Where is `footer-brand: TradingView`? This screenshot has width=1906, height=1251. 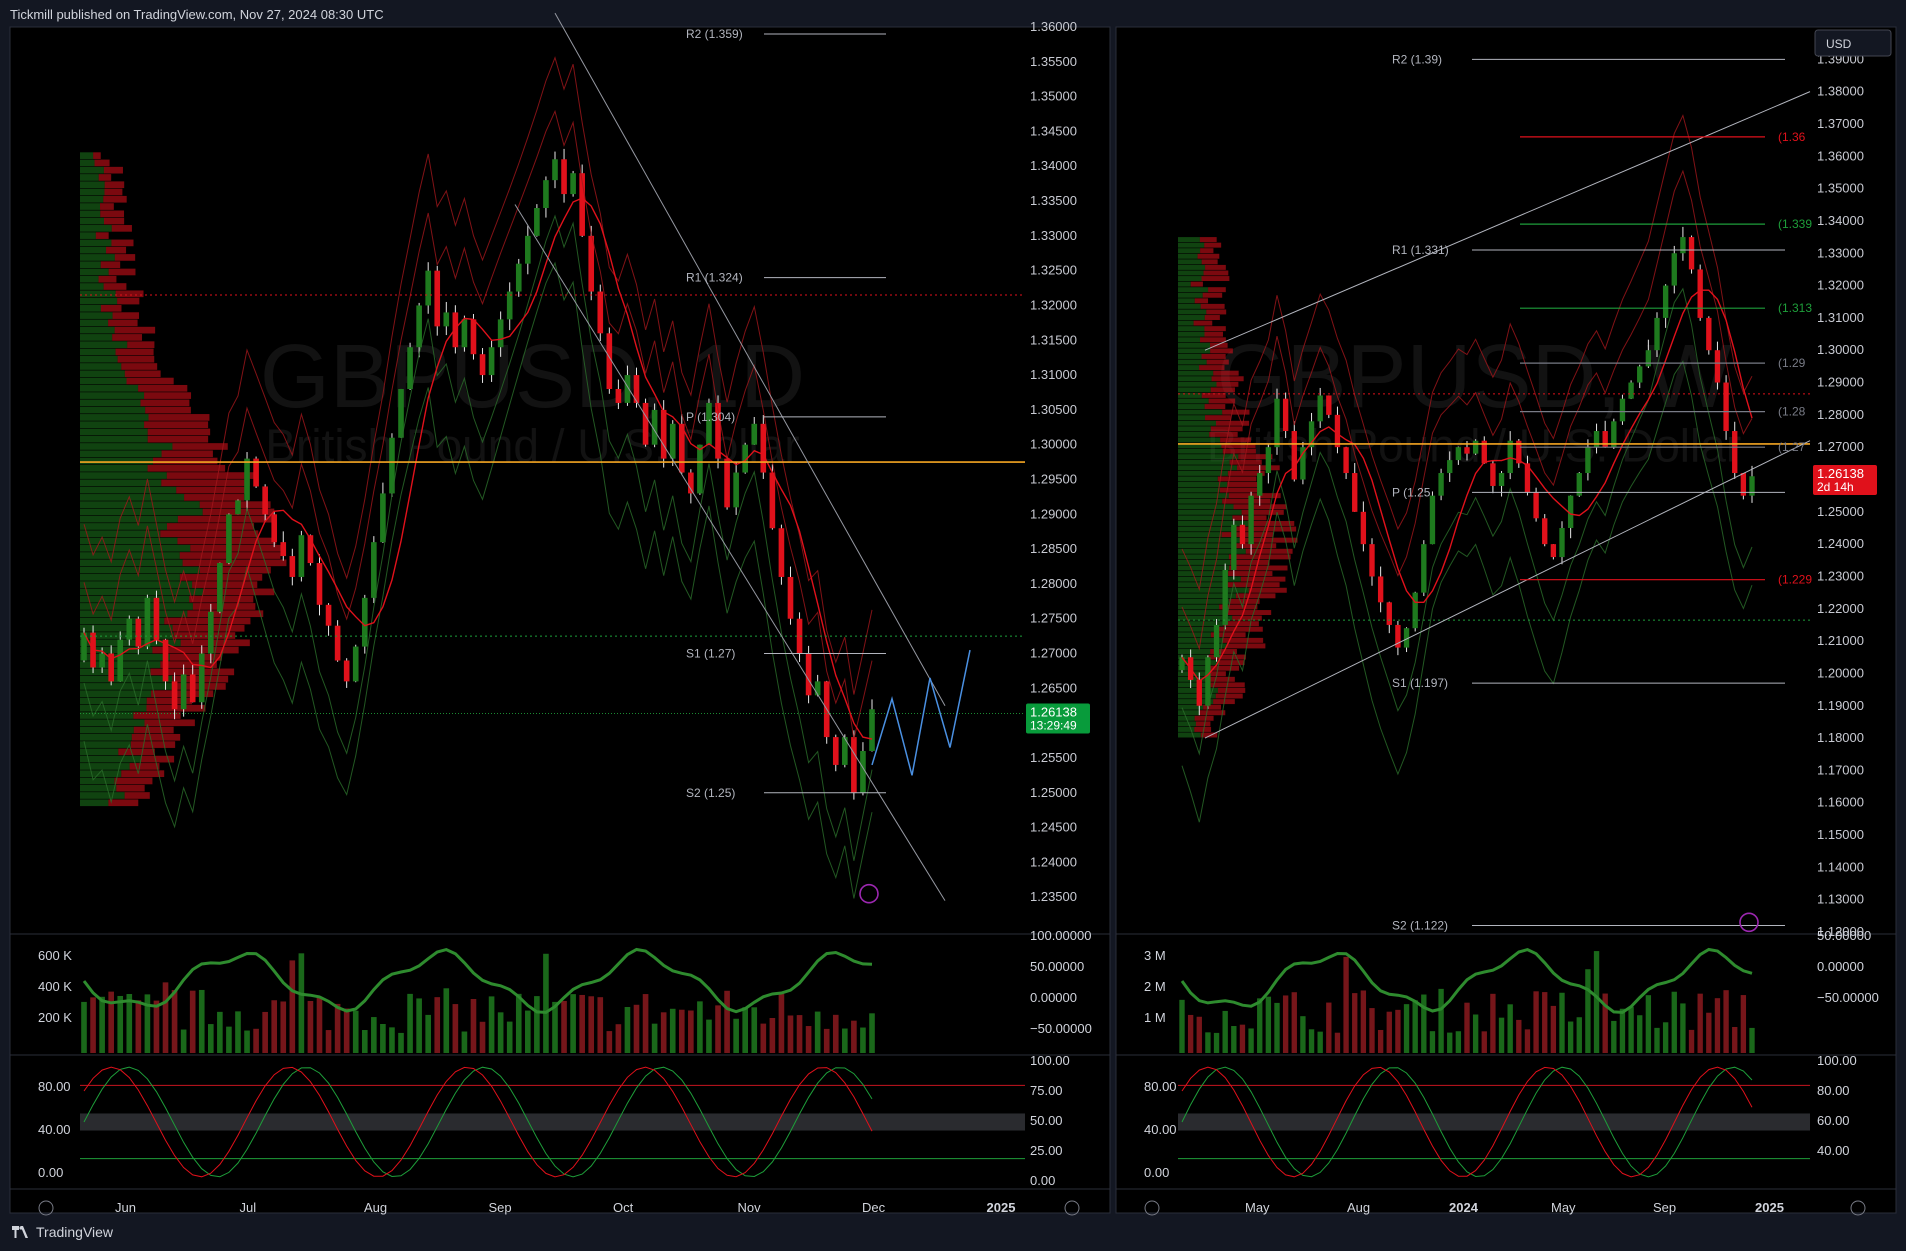 footer-brand: TradingView is located at coordinates (62, 1232).